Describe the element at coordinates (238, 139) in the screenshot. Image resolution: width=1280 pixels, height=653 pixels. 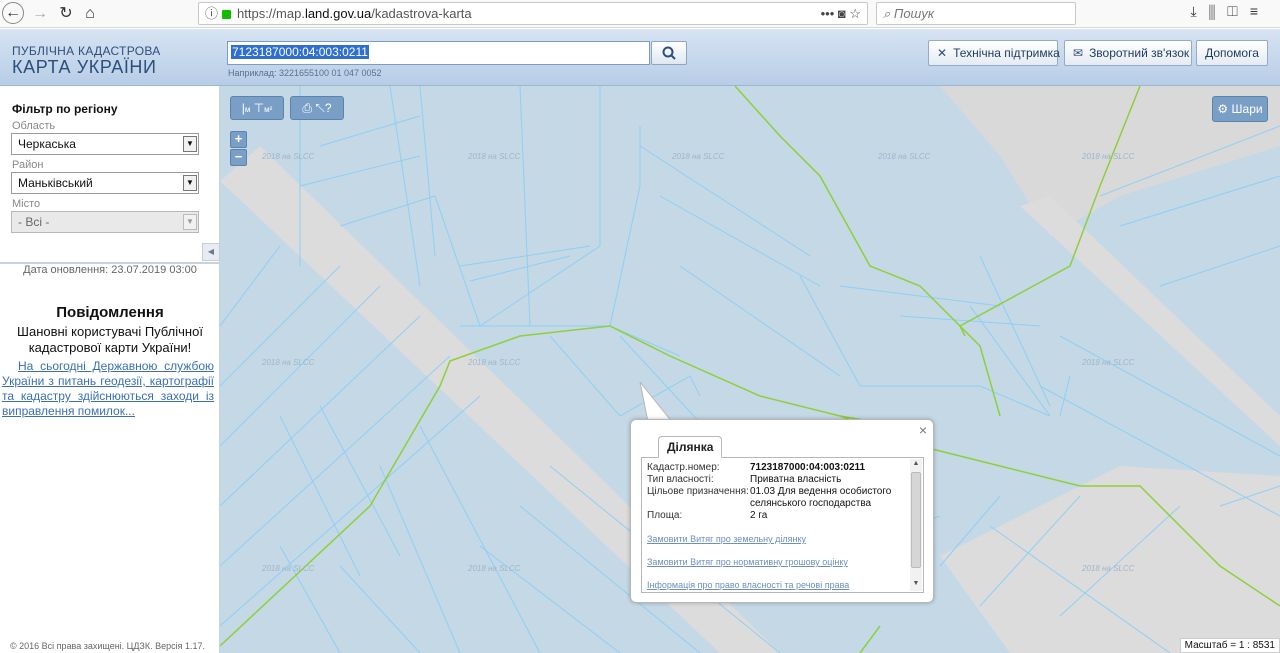
I see `zoom-in-button: +` at that location.